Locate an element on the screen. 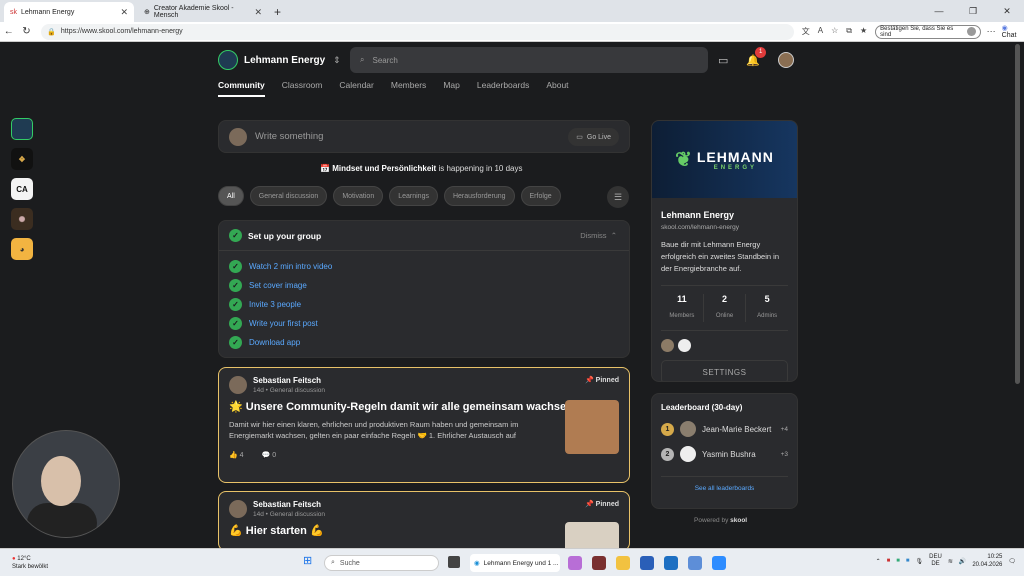 This screenshot has height=576, width=1024. url-field: 🔒 https://www.skool.com/lehmann-energy is located at coordinates (417, 31).